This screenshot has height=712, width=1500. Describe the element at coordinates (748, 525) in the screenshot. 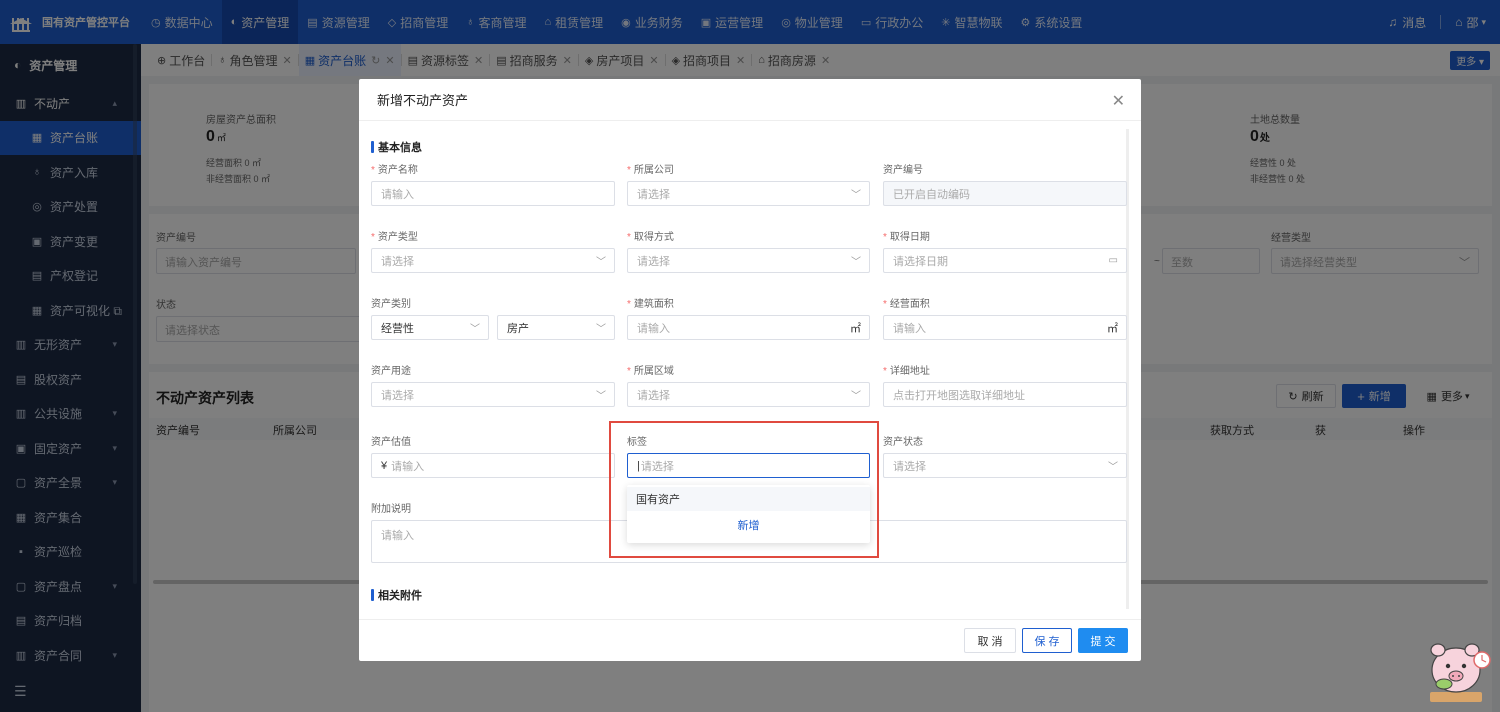

I see `tag-add-button: 新增` at that location.